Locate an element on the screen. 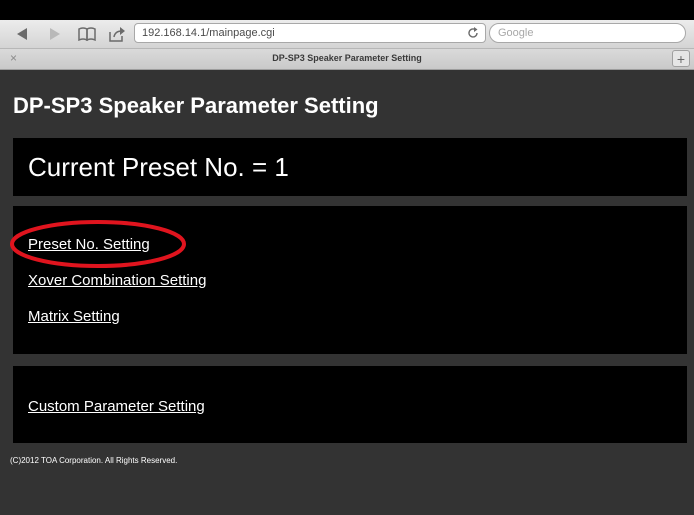  share-button is located at coordinates (117, 34).